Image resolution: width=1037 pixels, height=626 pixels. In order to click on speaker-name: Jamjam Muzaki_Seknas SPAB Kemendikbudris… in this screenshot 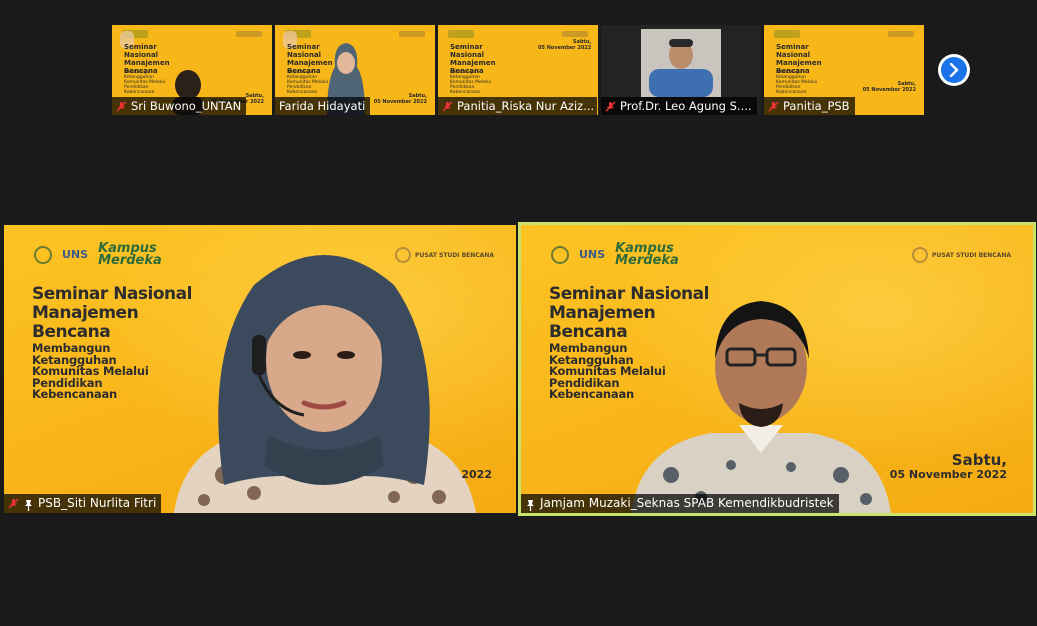, I will do `click(687, 503)`.